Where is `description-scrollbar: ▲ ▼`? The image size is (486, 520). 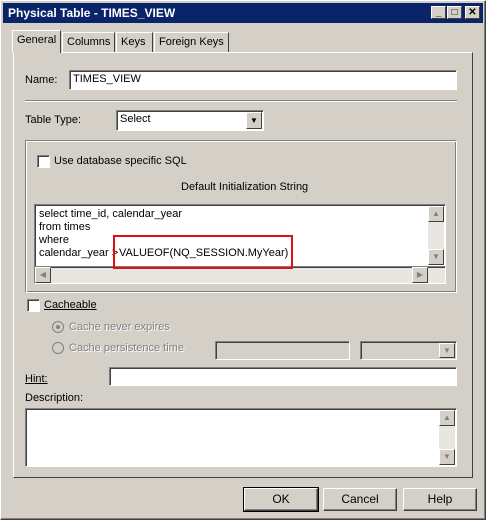 description-scrollbar: ▲ ▼ is located at coordinates (447, 437).